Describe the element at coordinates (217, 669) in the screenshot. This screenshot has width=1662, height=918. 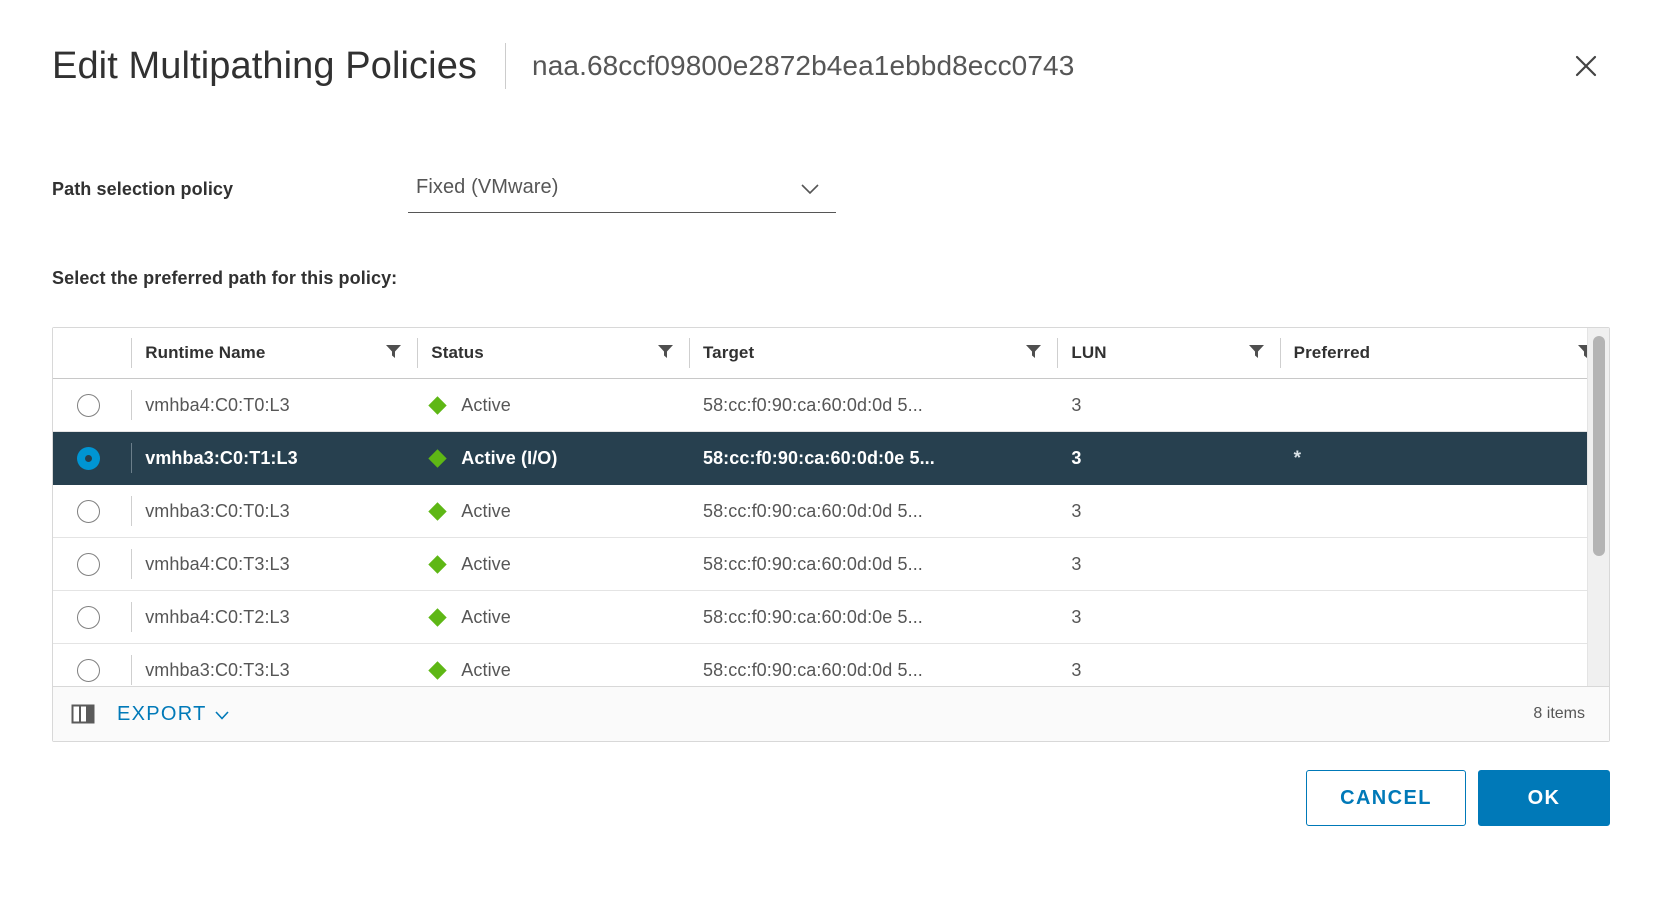
I see `runtime-name-value: vmhba3:C0:T3:L3` at that location.